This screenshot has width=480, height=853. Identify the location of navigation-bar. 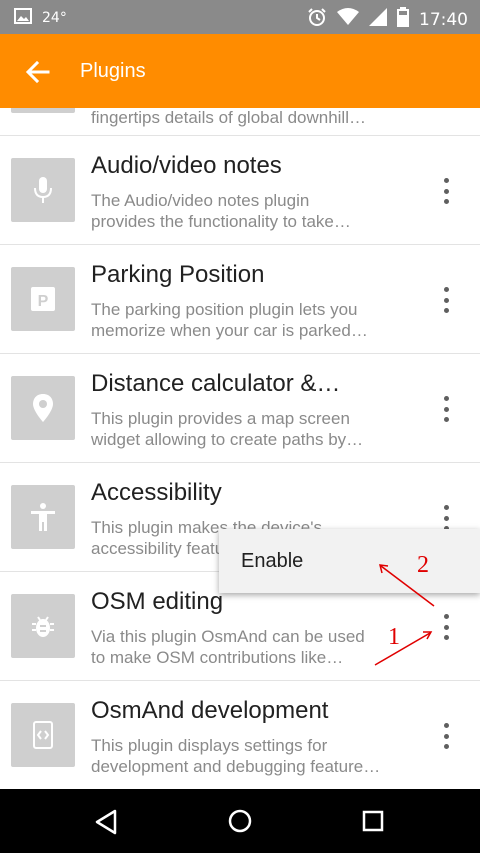
(240, 821).